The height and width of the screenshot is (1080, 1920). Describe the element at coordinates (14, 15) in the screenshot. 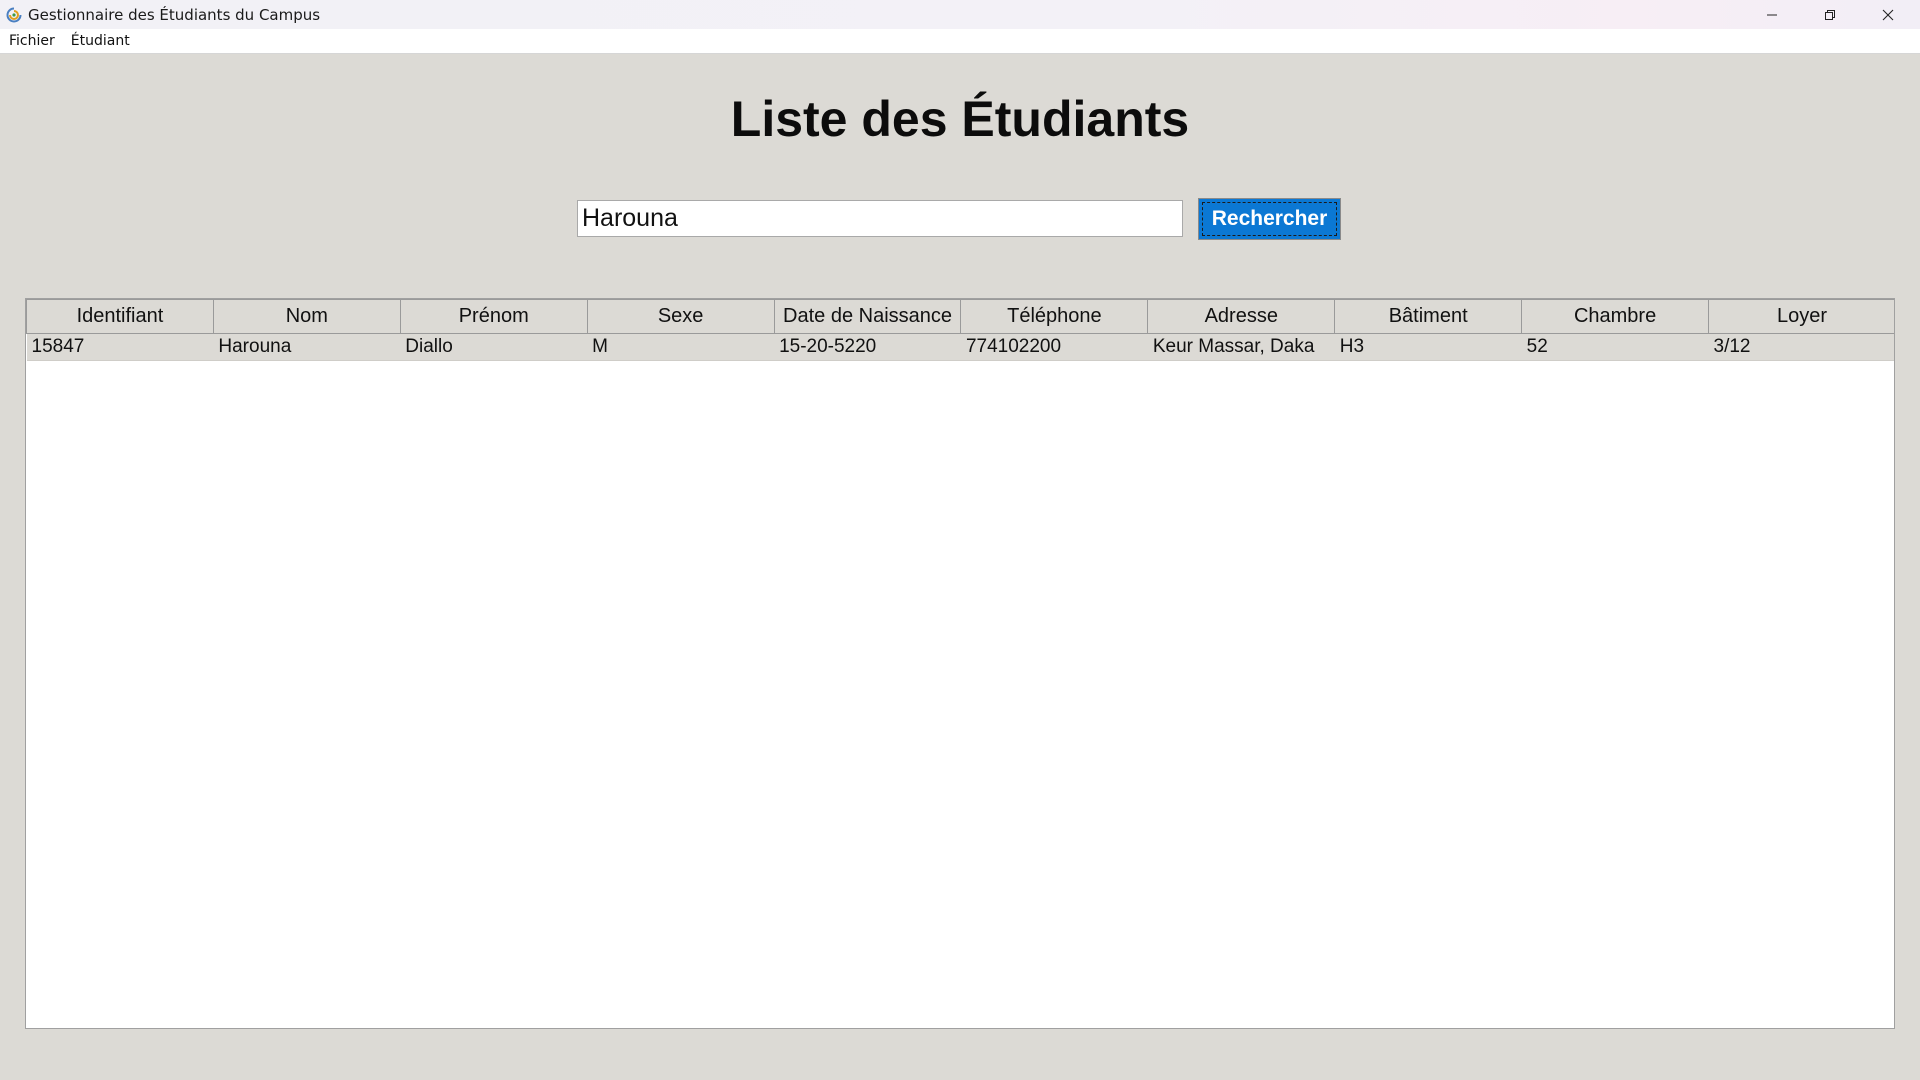

I see `app-icon` at that location.